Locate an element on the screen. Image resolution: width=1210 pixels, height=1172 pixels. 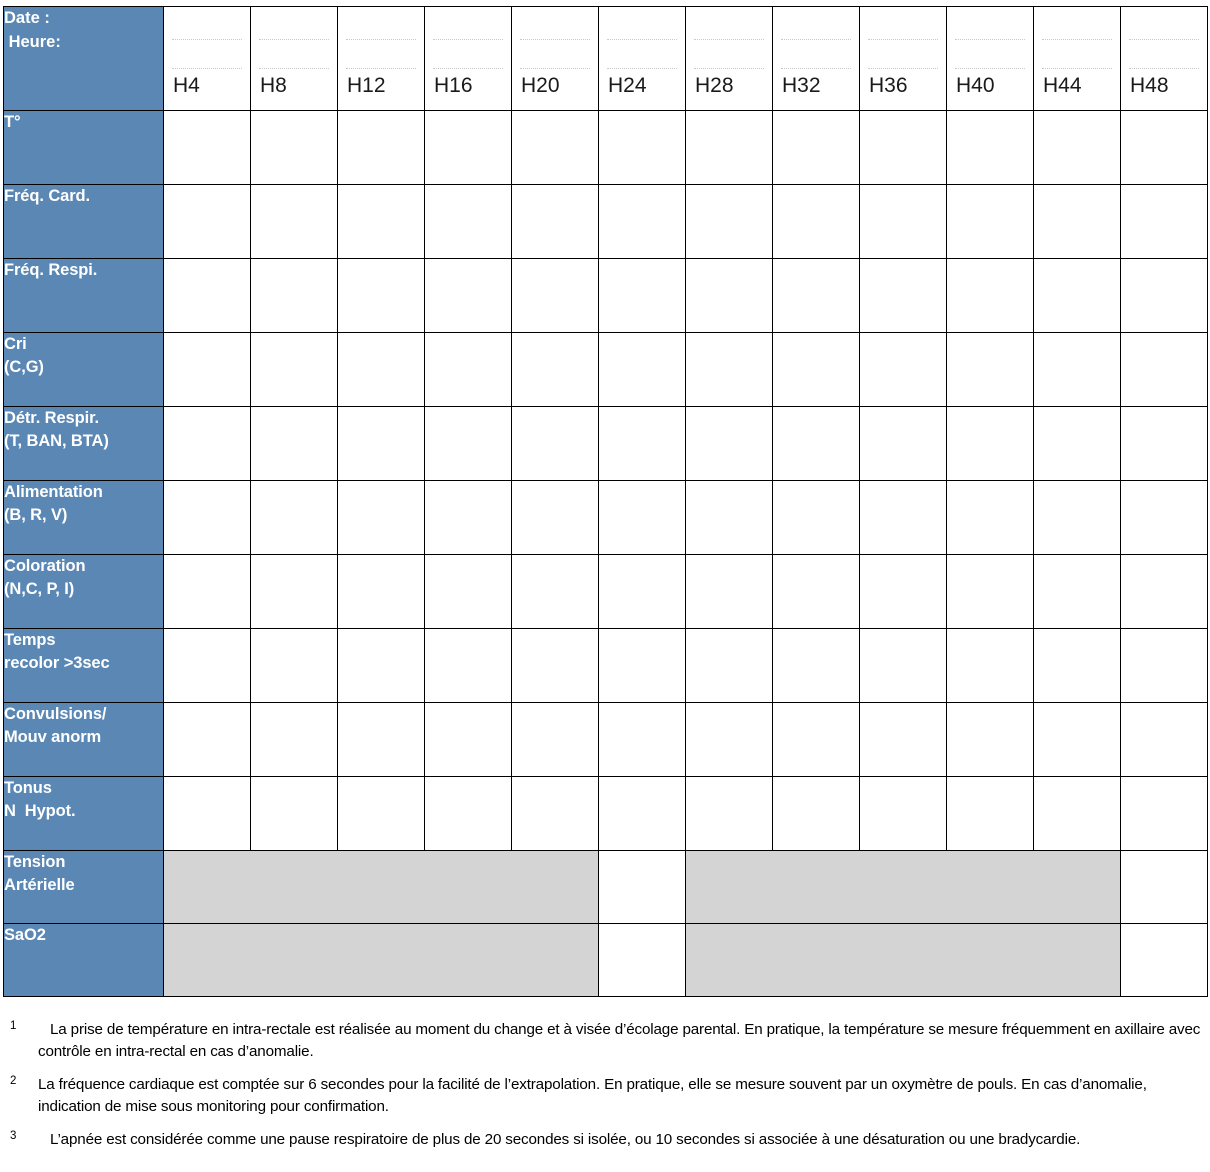
header-hour-cell-h8: H8 is located at coordinates (294, 58).